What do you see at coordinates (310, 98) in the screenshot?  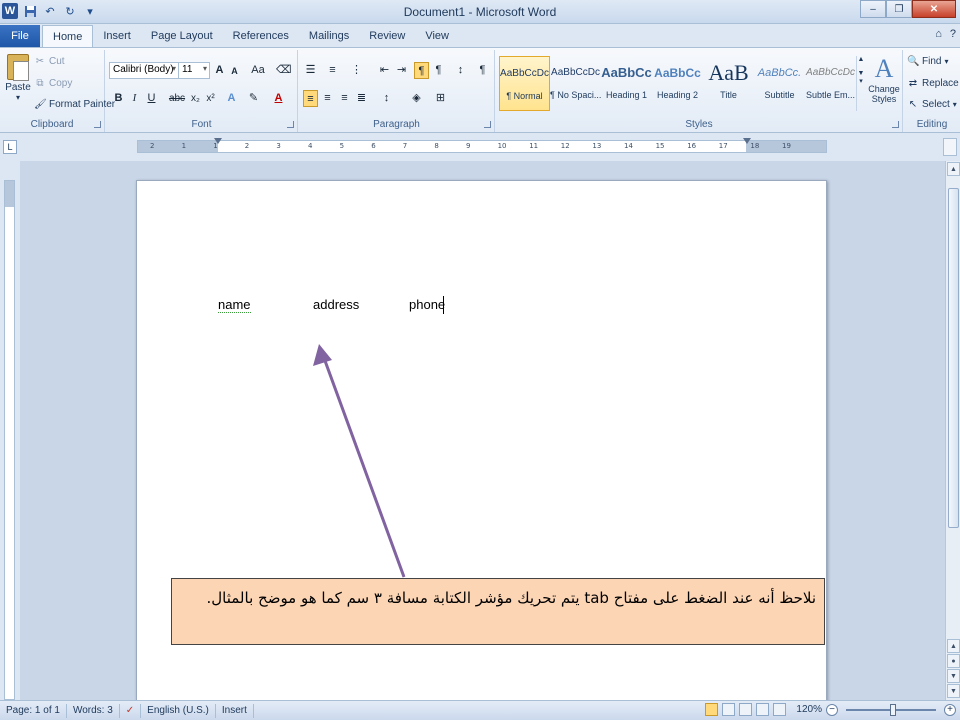 I see `align-left-icon: ≡` at bounding box center [310, 98].